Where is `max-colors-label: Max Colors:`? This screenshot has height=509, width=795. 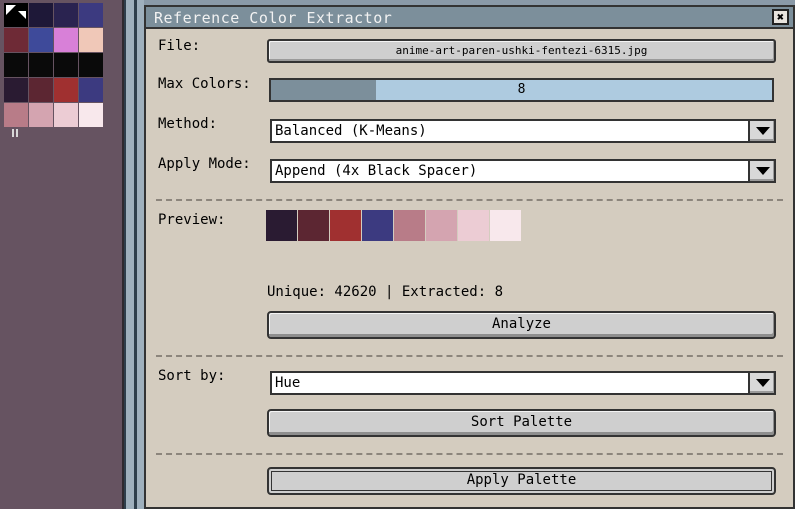 max-colors-label: Max Colors: is located at coordinates (204, 84).